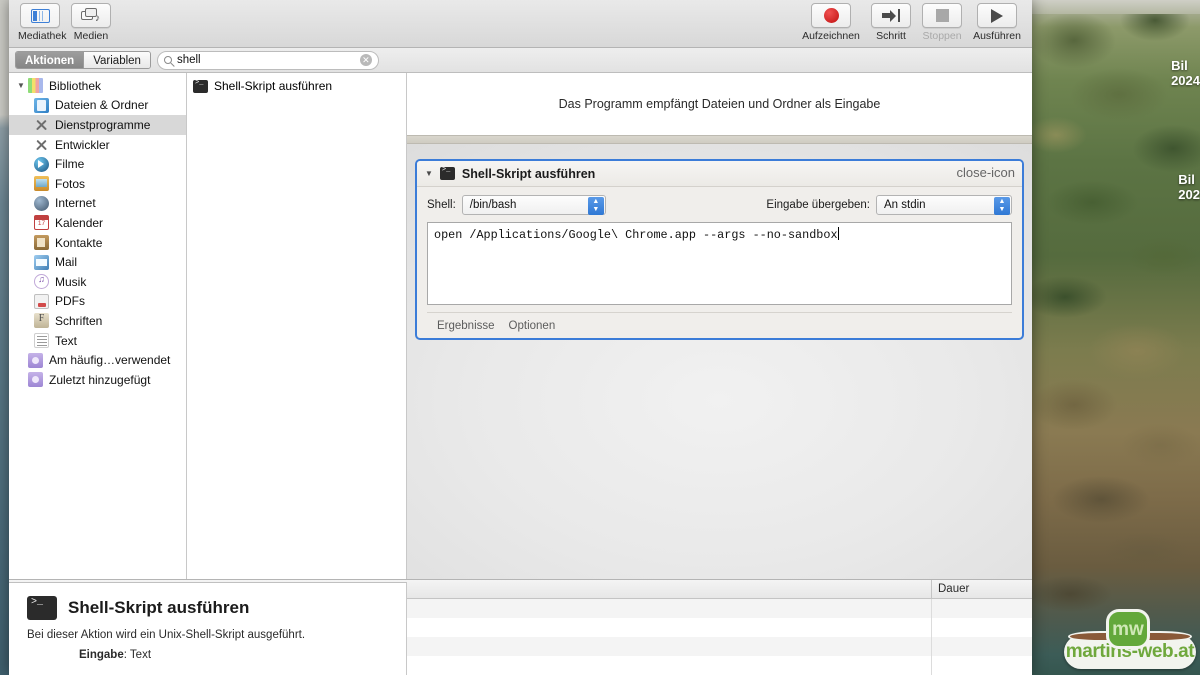 This screenshot has height=675, width=1200. What do you see at coordinates (1110, 7) in the screenshot?
I see `wallpaper-sky` at bounding box center [1110, 7].